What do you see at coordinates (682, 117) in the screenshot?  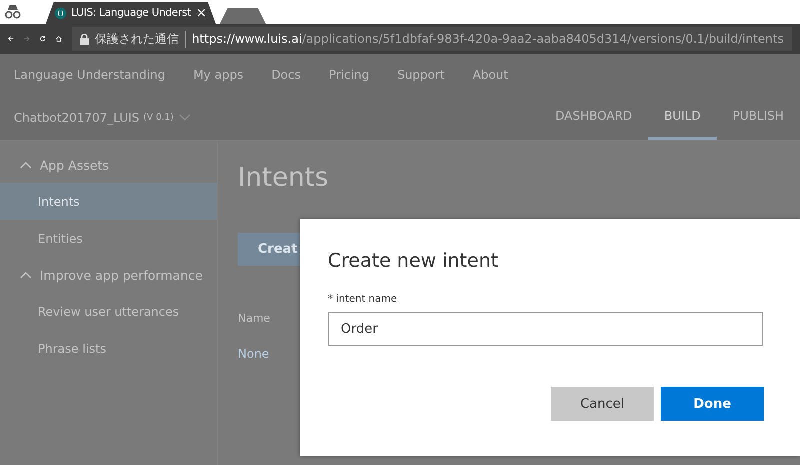 I see `app-tab: BUILD` at bounding box center [682, 117].